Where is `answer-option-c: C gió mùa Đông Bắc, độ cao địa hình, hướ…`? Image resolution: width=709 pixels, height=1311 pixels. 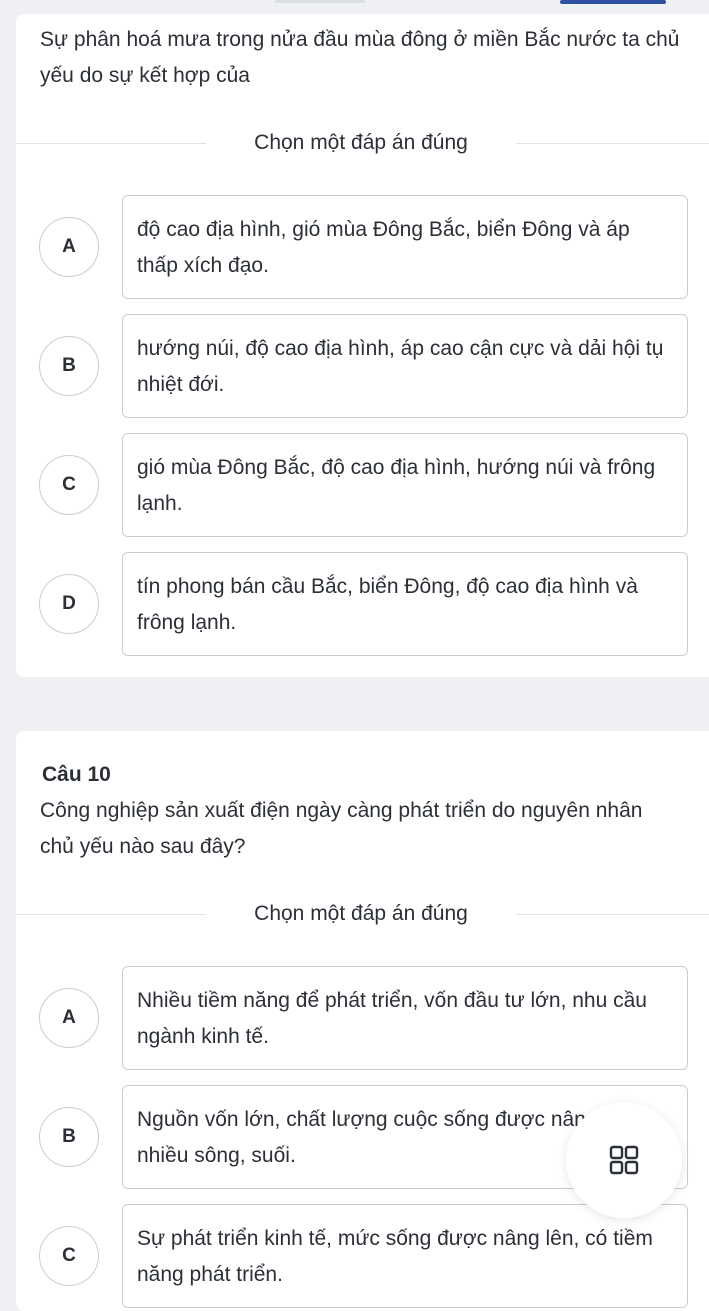 answer-option-c: C gió mùa Đông Bắc, độ cao địa hình, hướ… is located at coordinates (362, 485).